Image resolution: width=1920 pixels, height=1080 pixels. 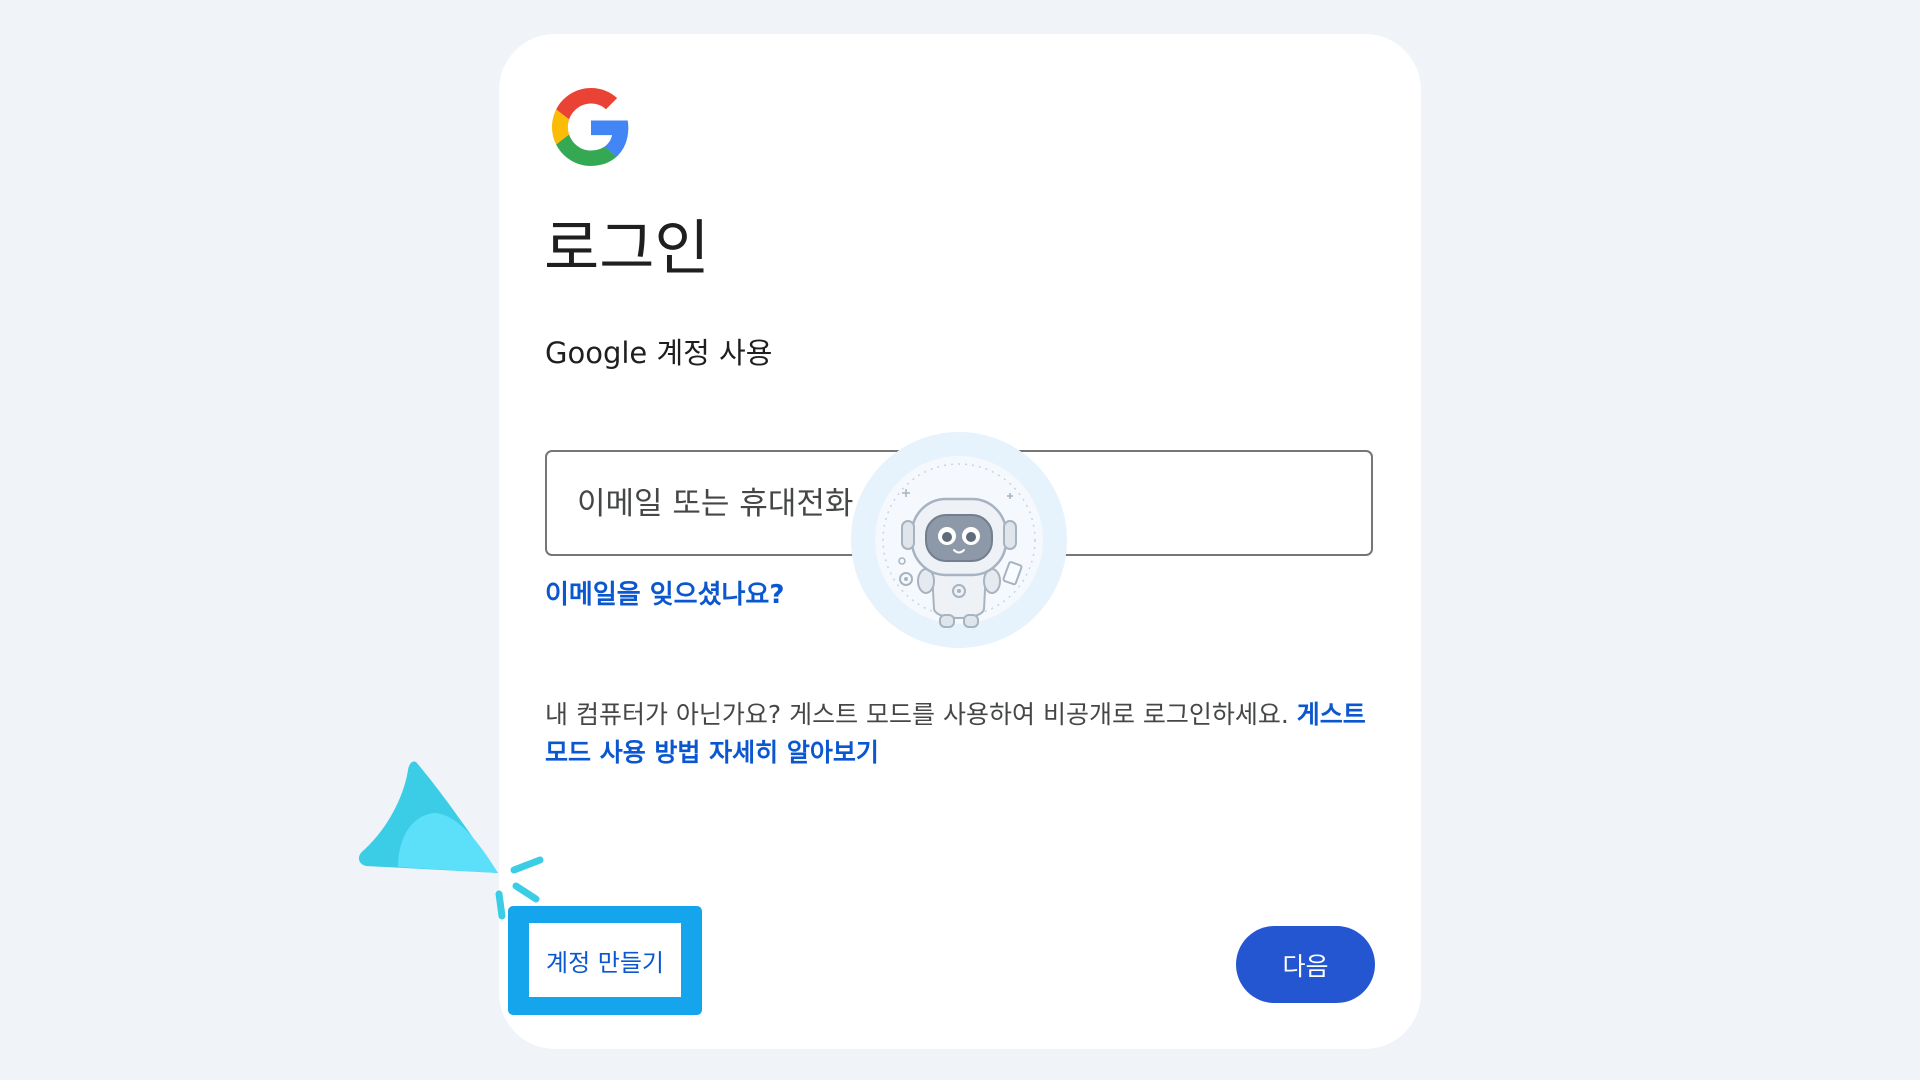 I want to click on create-account-container: 계정 만들기, so click(x=605, y=960).